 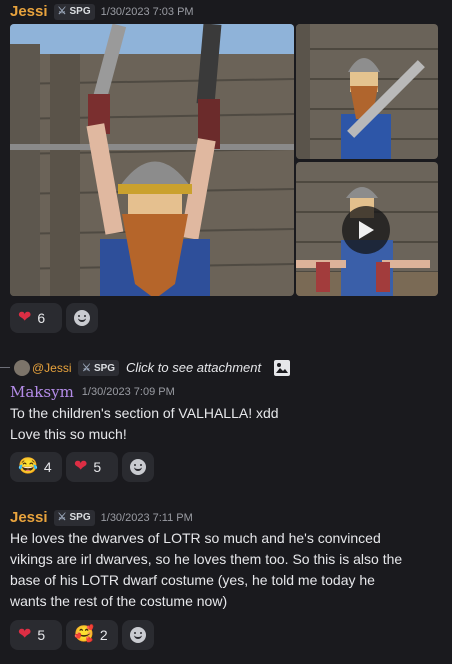 I want to click on message-header: Jessi ⚔ SPG 1/30/2023 7:11 PM, so click(x=101, y=517).